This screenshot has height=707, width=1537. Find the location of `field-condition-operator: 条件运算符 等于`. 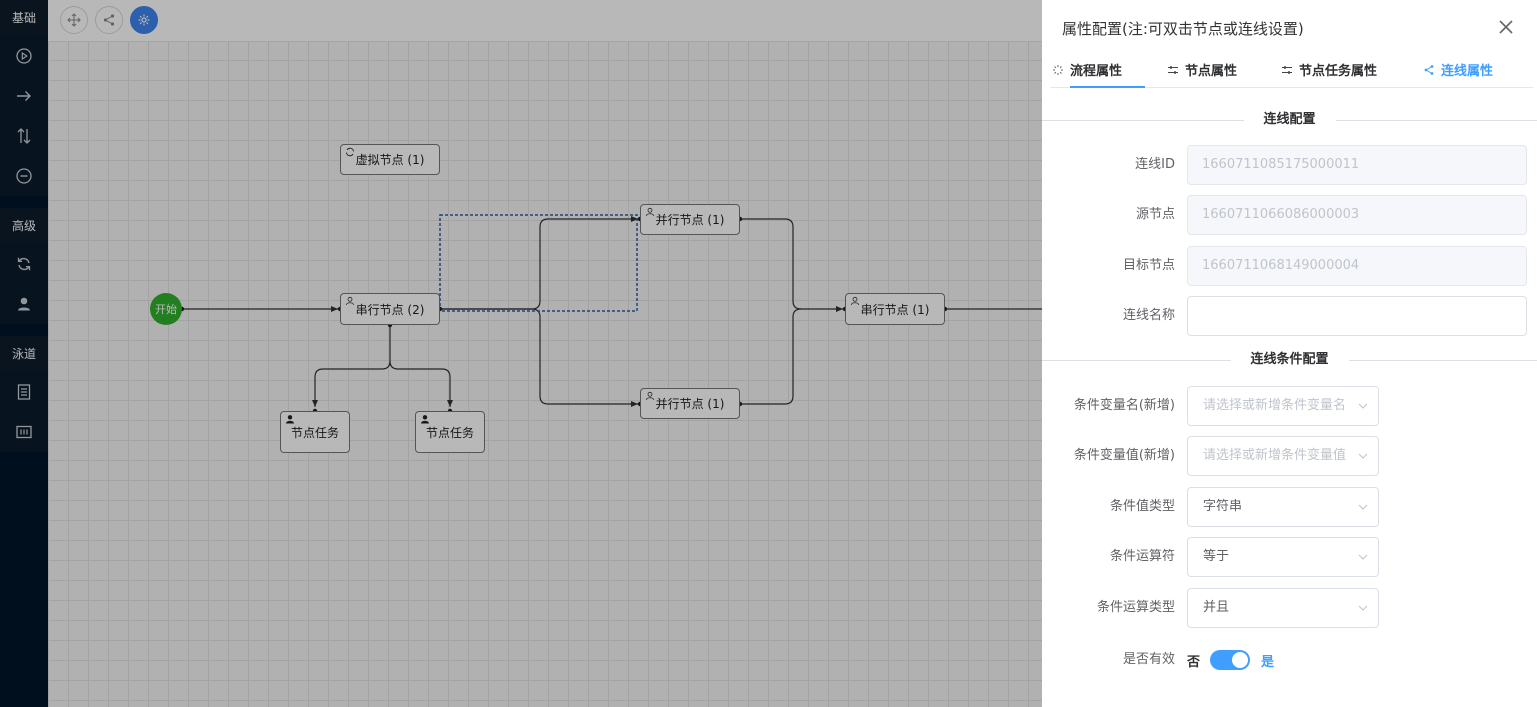

field-condition-operator: 条件运算符 等于 is located at coordinates (1289, 557).